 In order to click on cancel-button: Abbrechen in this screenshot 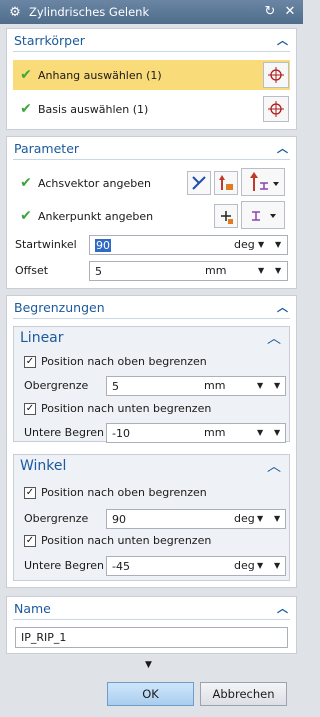, I will do `click(243, 694)`.